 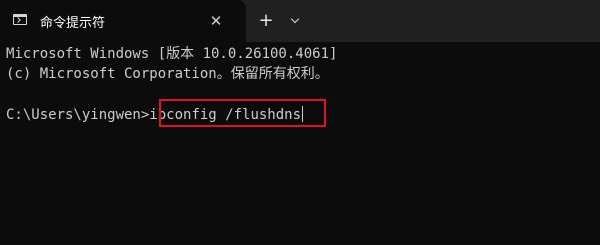 What do you see at coordinates (172, 54) in the screenshot?
I see `console-line-version: Microsoft Windows [版本 10.0.26100.4061]` at bounding box center [172, 54].